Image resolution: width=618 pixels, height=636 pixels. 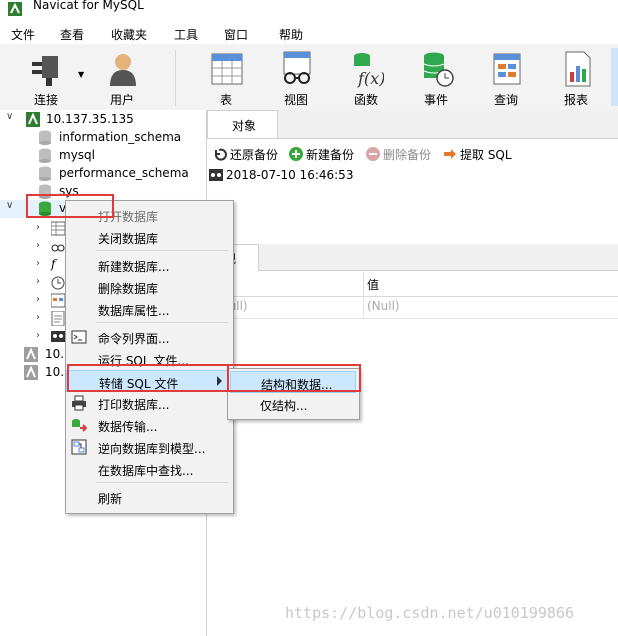 What do you see at coordinates (429, 613) in the screenshot?
I see `watermark-text: https://blog.csdn.net/u010199866` at bounding box center [429, 613].